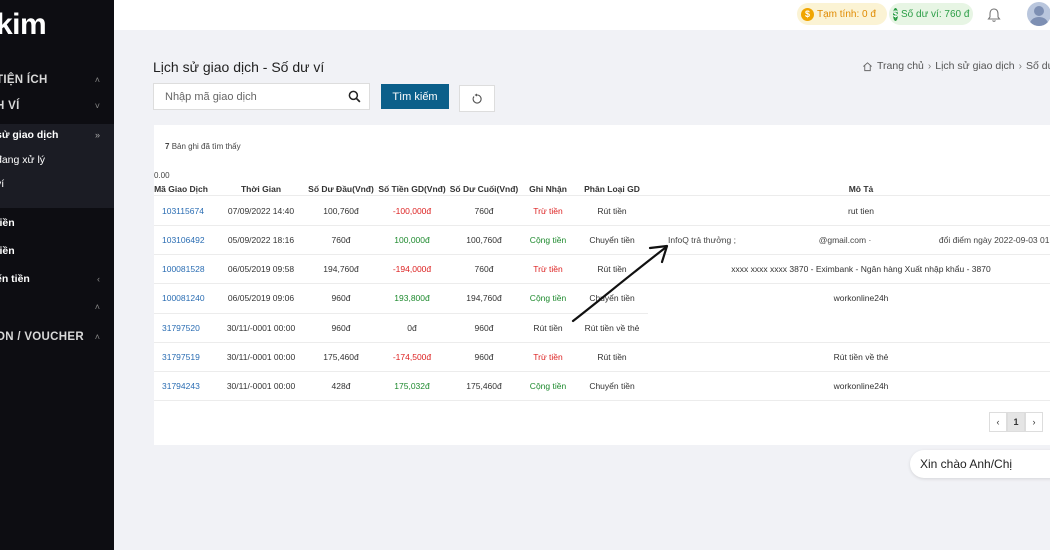  I want to click on bell-icon, so click(994, 15).